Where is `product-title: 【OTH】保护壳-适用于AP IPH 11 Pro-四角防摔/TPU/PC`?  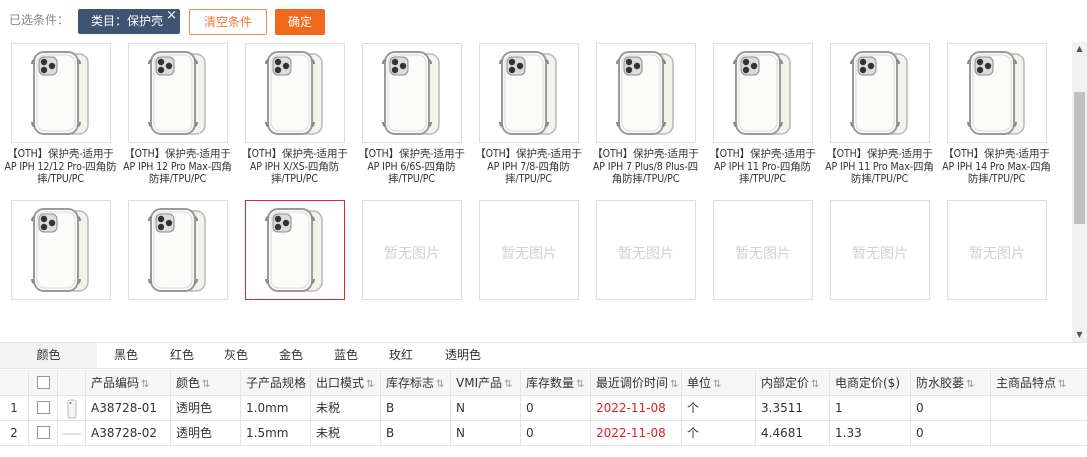 product-title: 【OTH】保护壳-适用于AP IPH 11 Pro-四角防摔/TPU/PC is located at coordinates (762, 174).